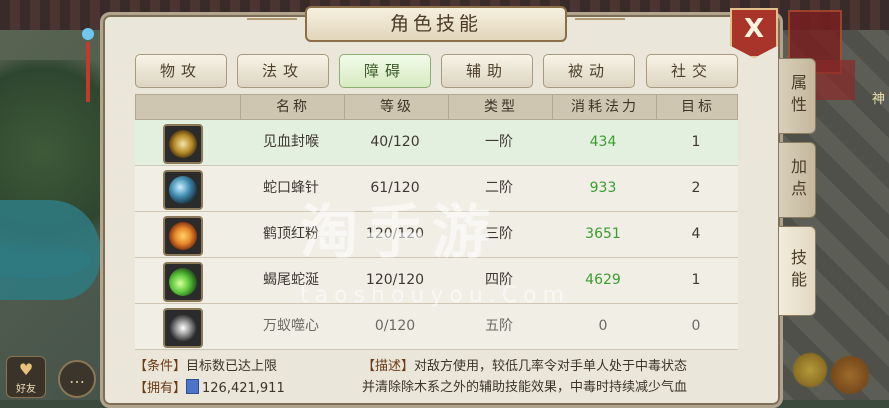 Image resolution: width=889 pixels, height=408 pixels. What do you see at coordinates (436, 143) in the screenshot?
I see `table-row: 见血封喉 40/120 一阶 434 1` at bounding box center [436, 143].